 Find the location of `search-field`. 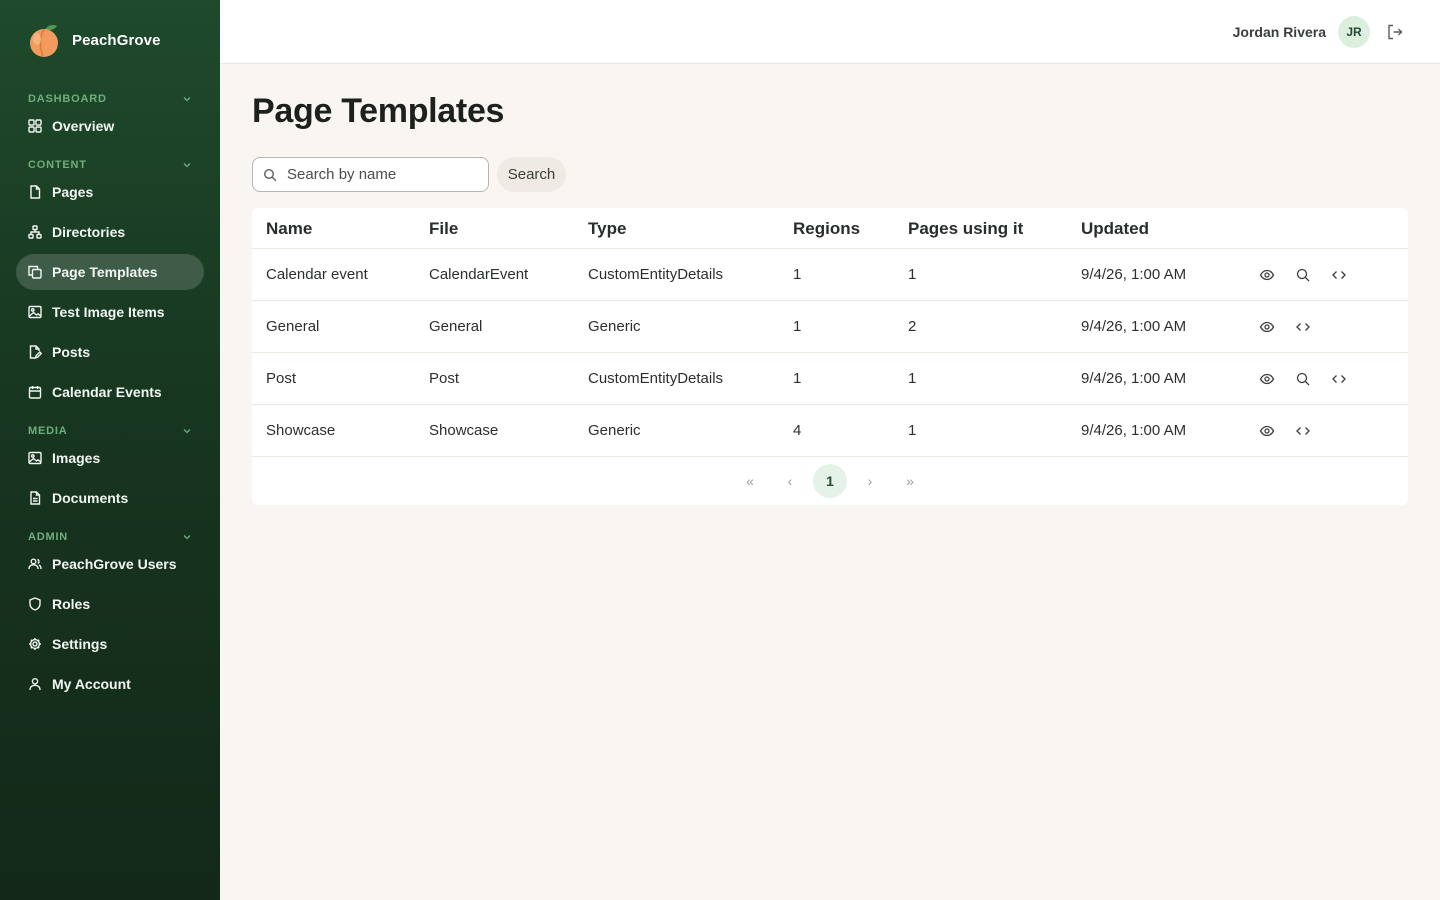

search-field is located at coordinates (370, 174).